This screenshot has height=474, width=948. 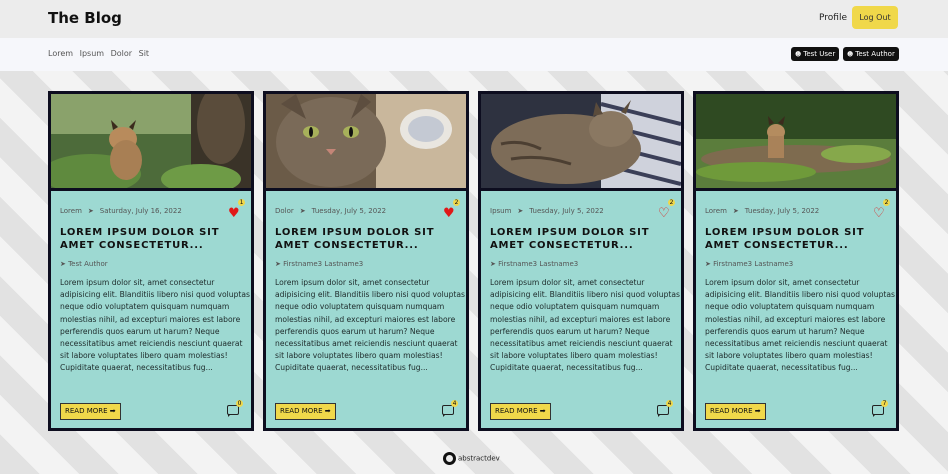 I want to click on like-button: ♥ 2, so click(x=451, y=209).